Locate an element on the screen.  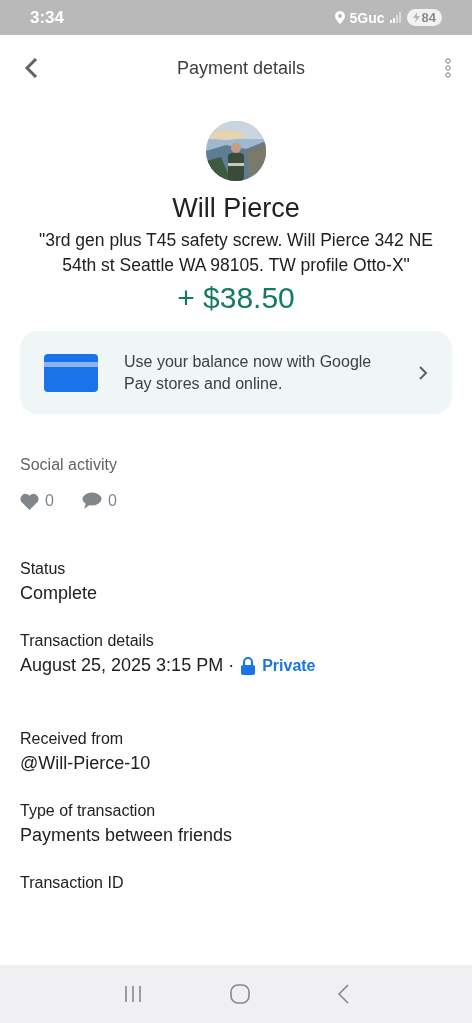
promo-card: Use your balance now with Google Pay stores and online. is located at coordinates (236, 373).